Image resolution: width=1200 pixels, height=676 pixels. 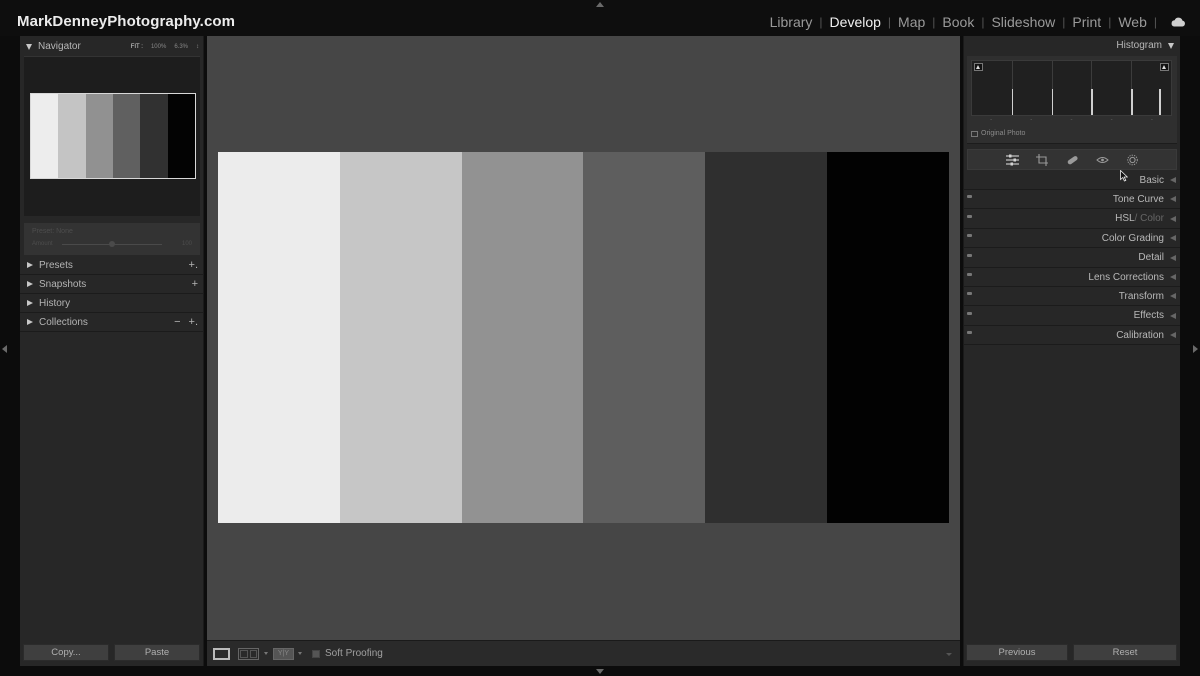 I want to click on bottom-toolbar: Y|Y Soft Proofing, so click(x=583, y=653).